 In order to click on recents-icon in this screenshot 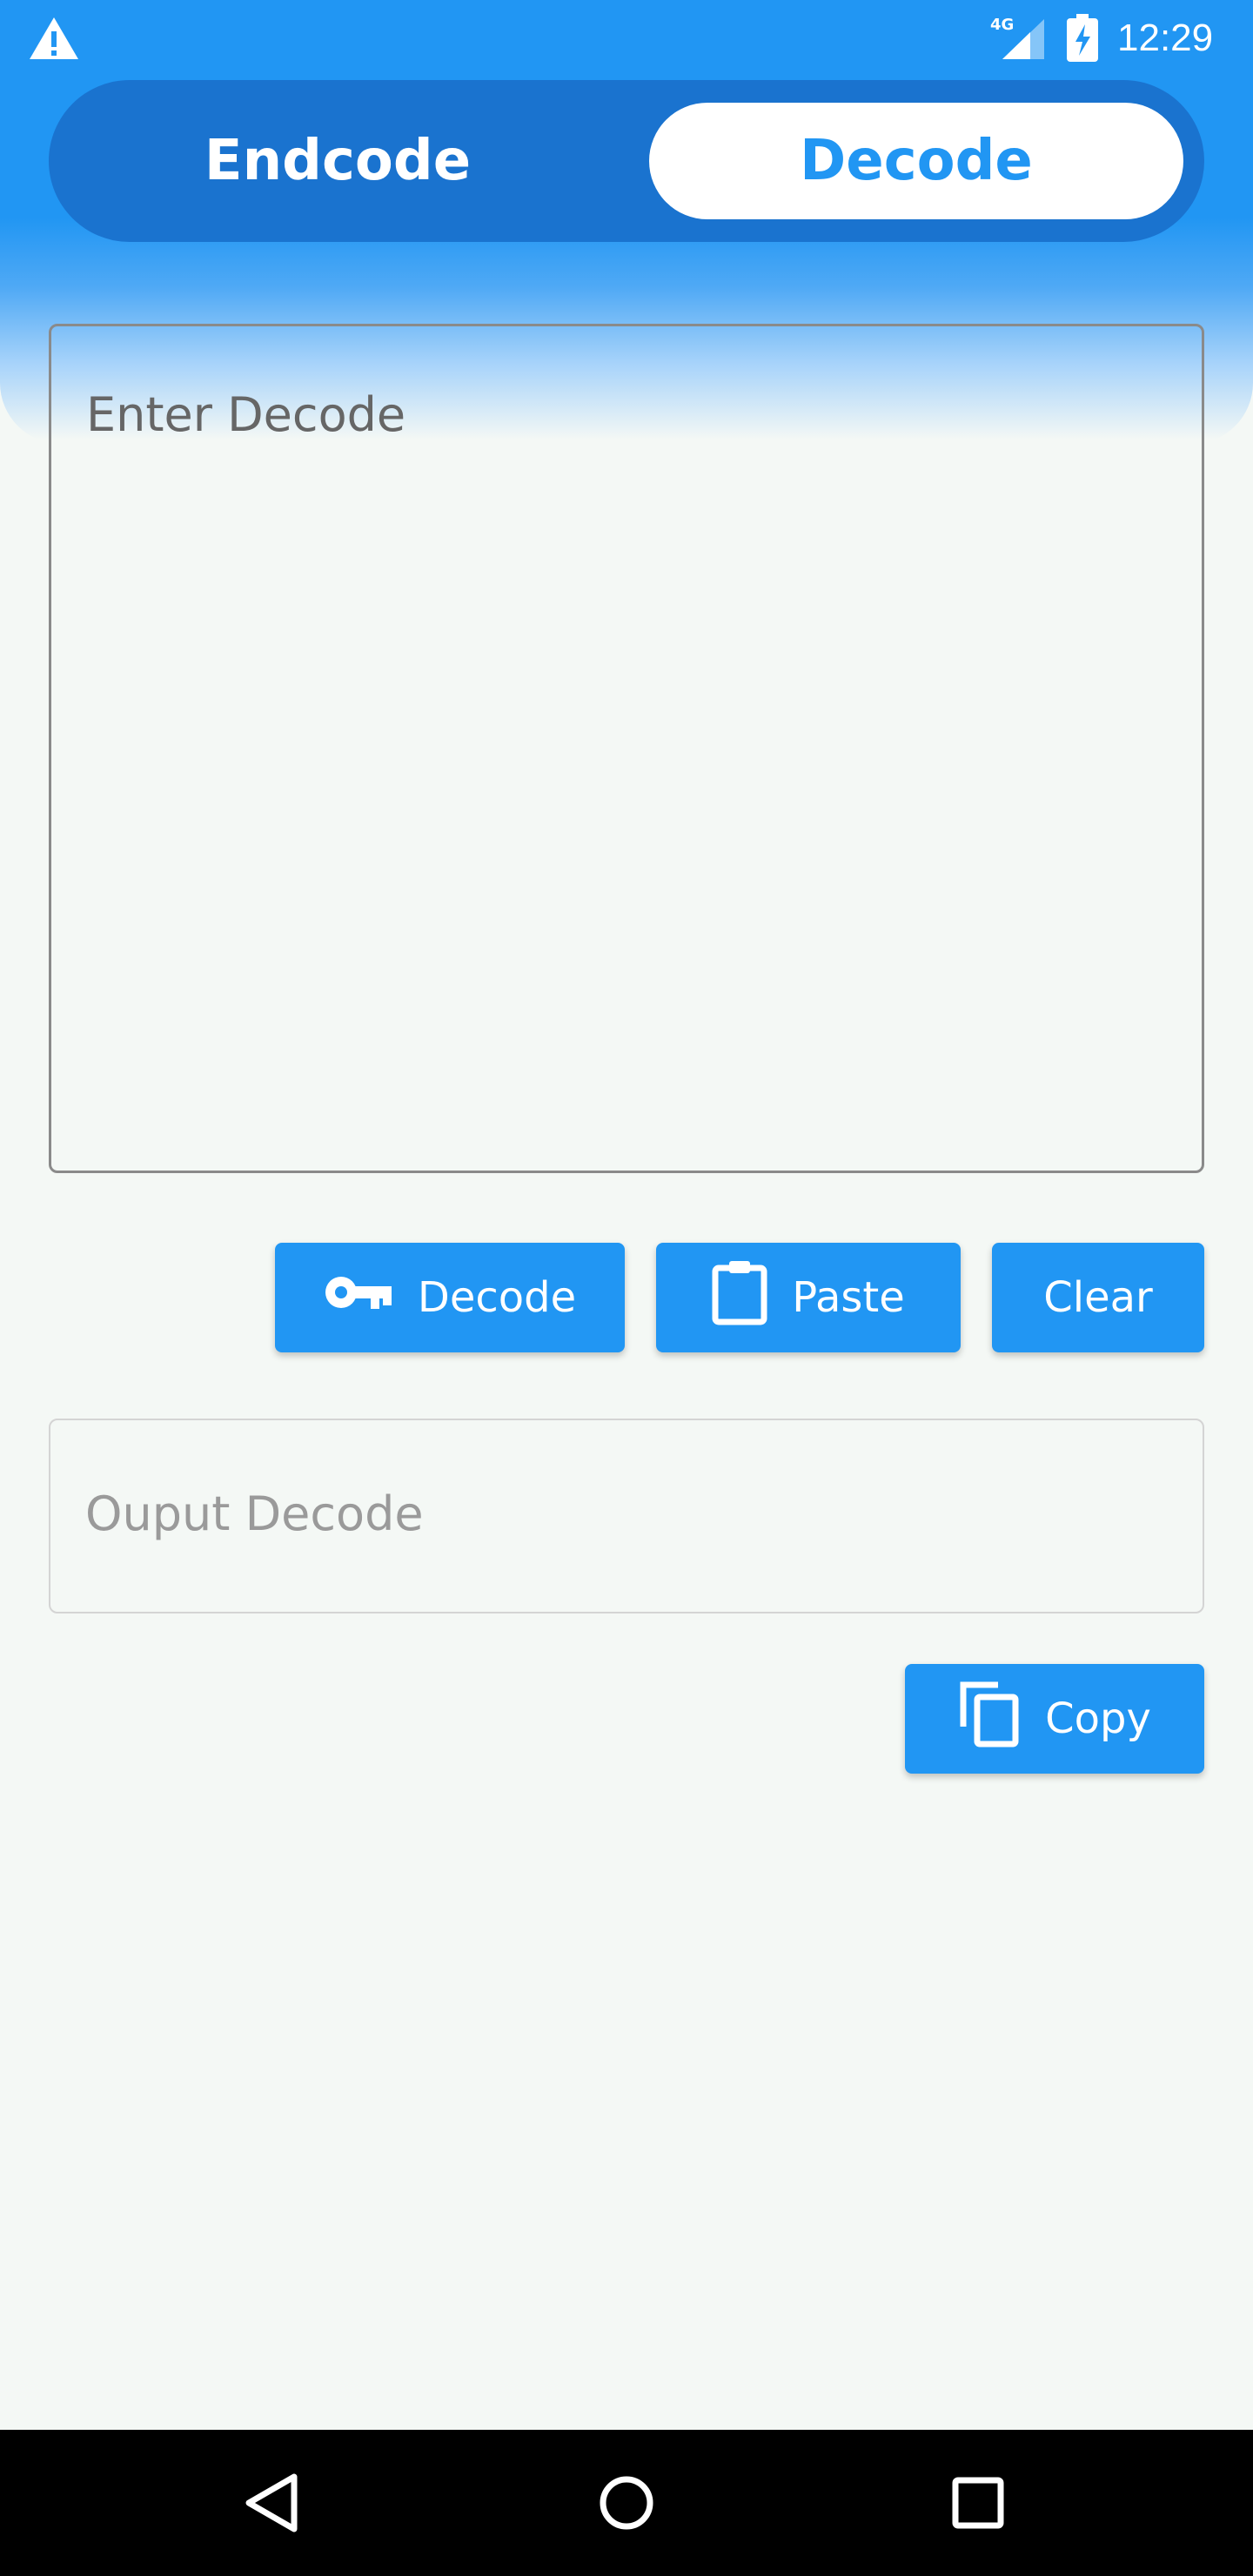, I will do `click(978, 2503)`.